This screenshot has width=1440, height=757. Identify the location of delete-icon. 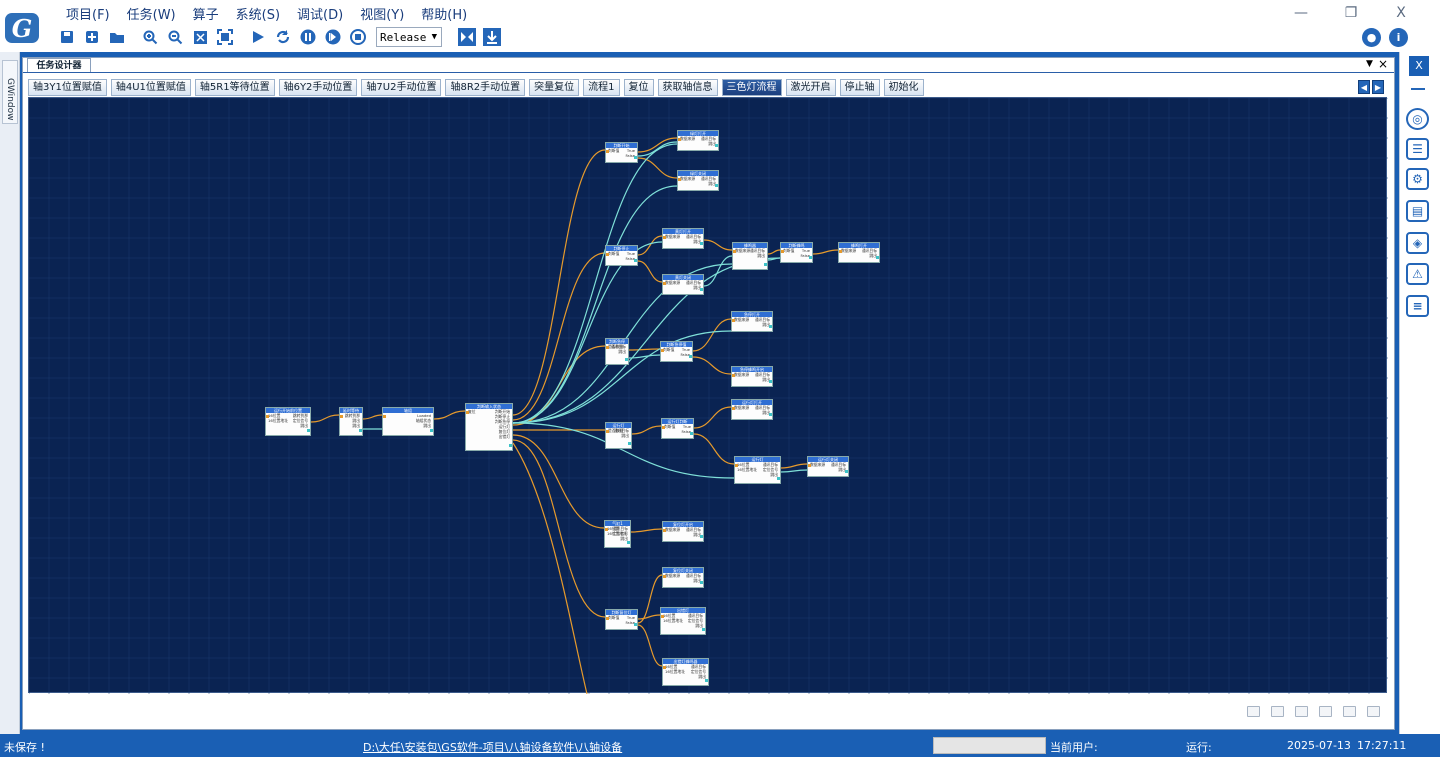
(1349, 711).